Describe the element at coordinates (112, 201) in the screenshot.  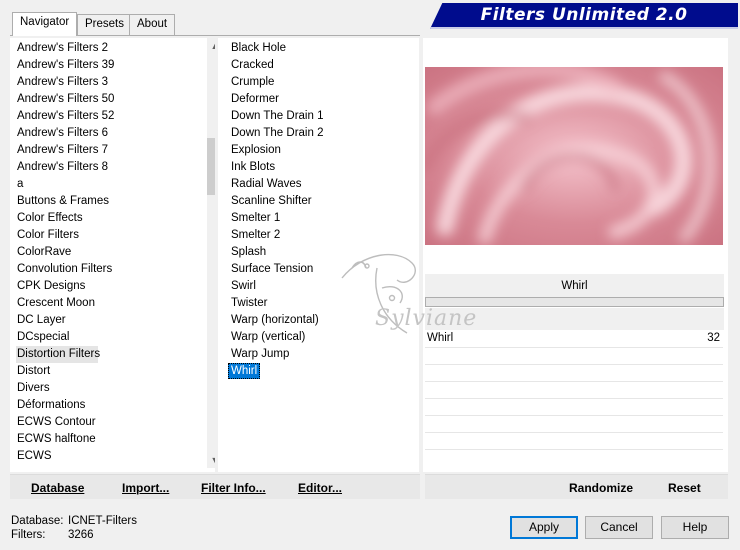
I see `category-item: Buttons & Frames` at that location.